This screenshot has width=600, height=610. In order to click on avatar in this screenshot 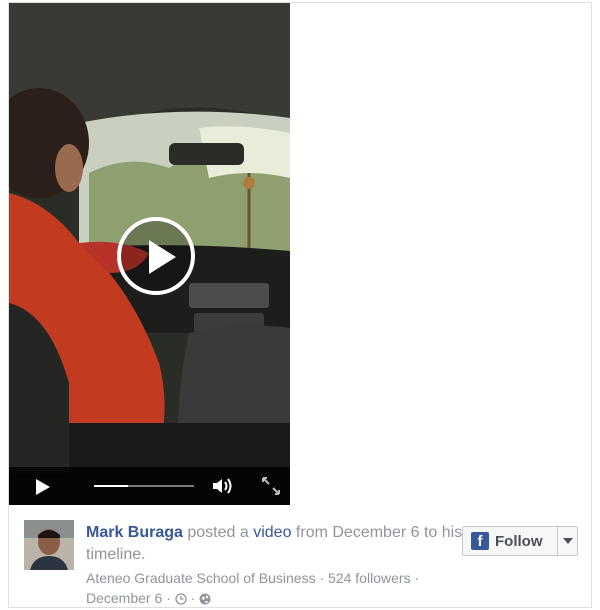, I will do `click(49, 545)`.